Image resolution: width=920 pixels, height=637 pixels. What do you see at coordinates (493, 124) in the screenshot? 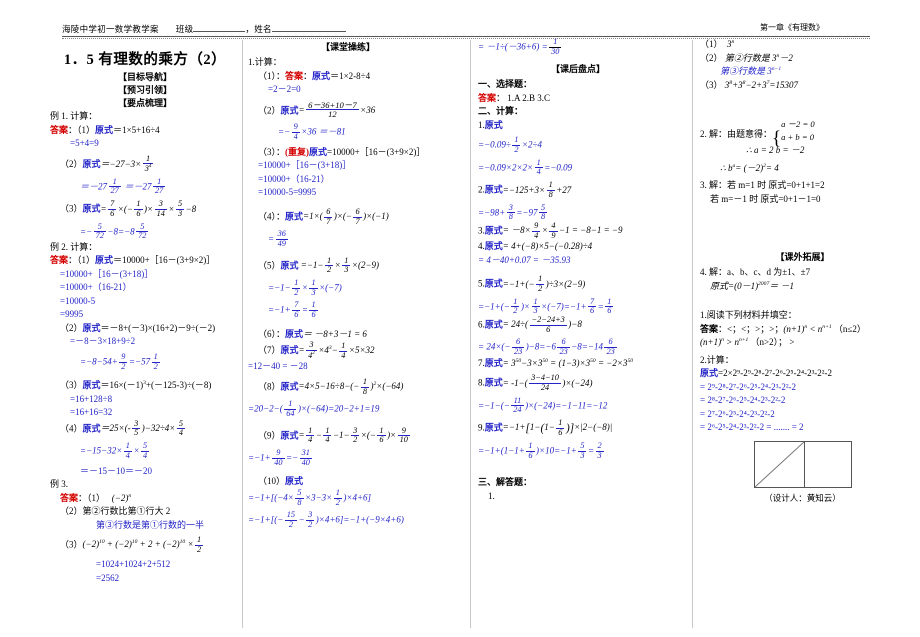
I see `yuanshi-c3-1: 原式` at bounding box center [493, 124].